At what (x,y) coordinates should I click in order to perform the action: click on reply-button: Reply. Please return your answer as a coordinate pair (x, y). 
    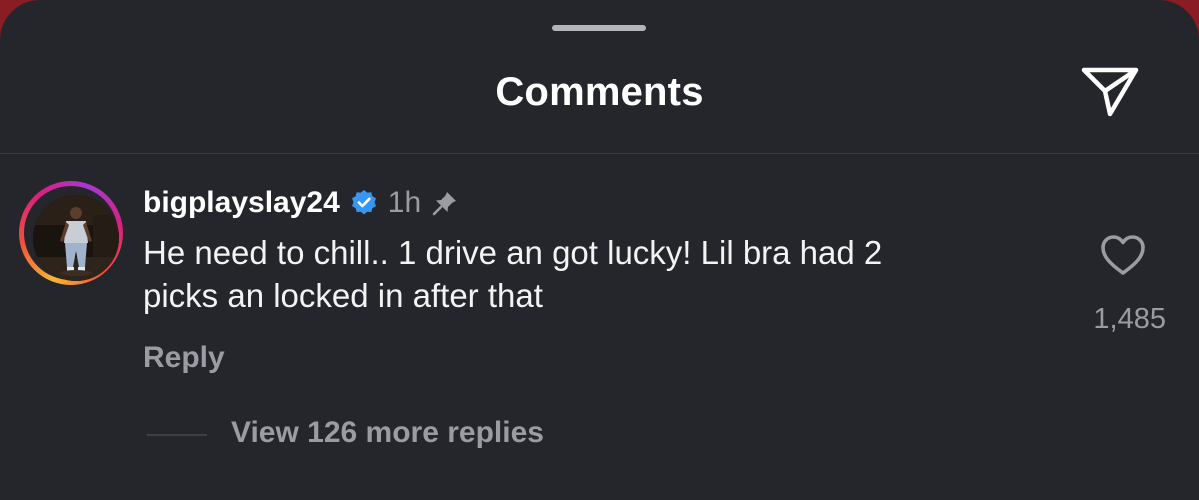
    Looking at the image, I should click on (184, 358).